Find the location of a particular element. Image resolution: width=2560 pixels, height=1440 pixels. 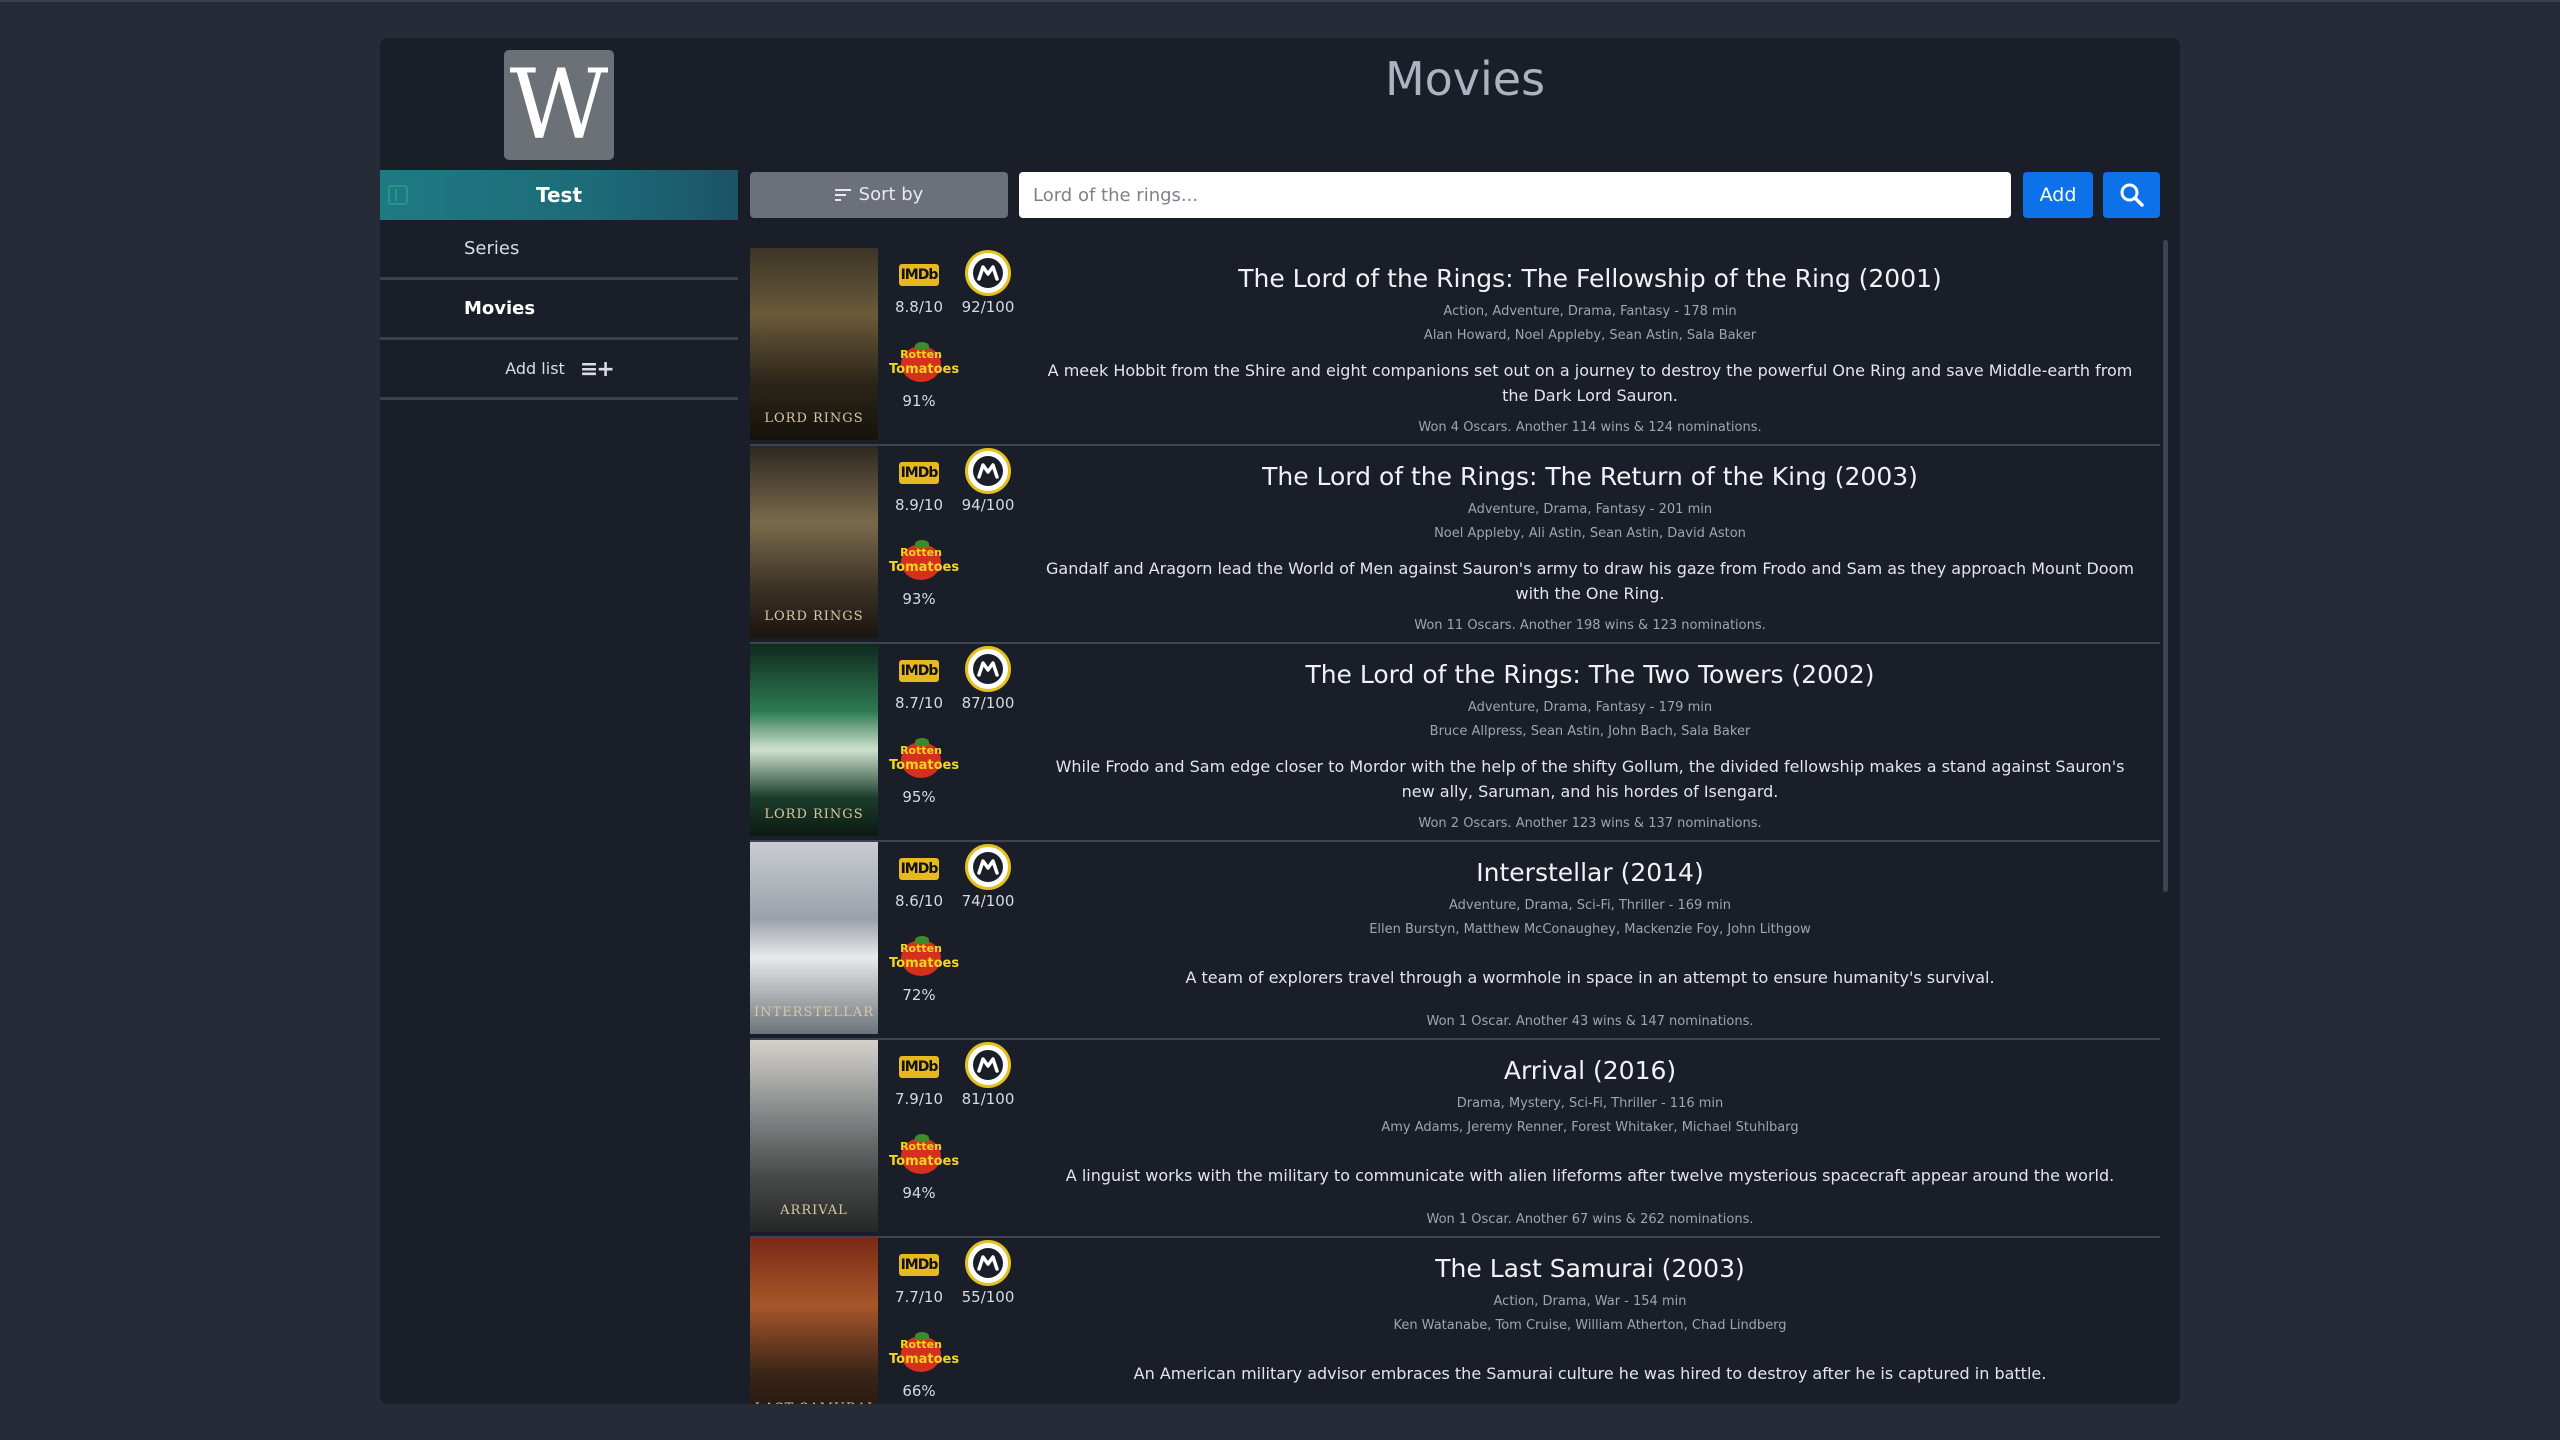

scrollbar is located at coordinates (2165, 566).